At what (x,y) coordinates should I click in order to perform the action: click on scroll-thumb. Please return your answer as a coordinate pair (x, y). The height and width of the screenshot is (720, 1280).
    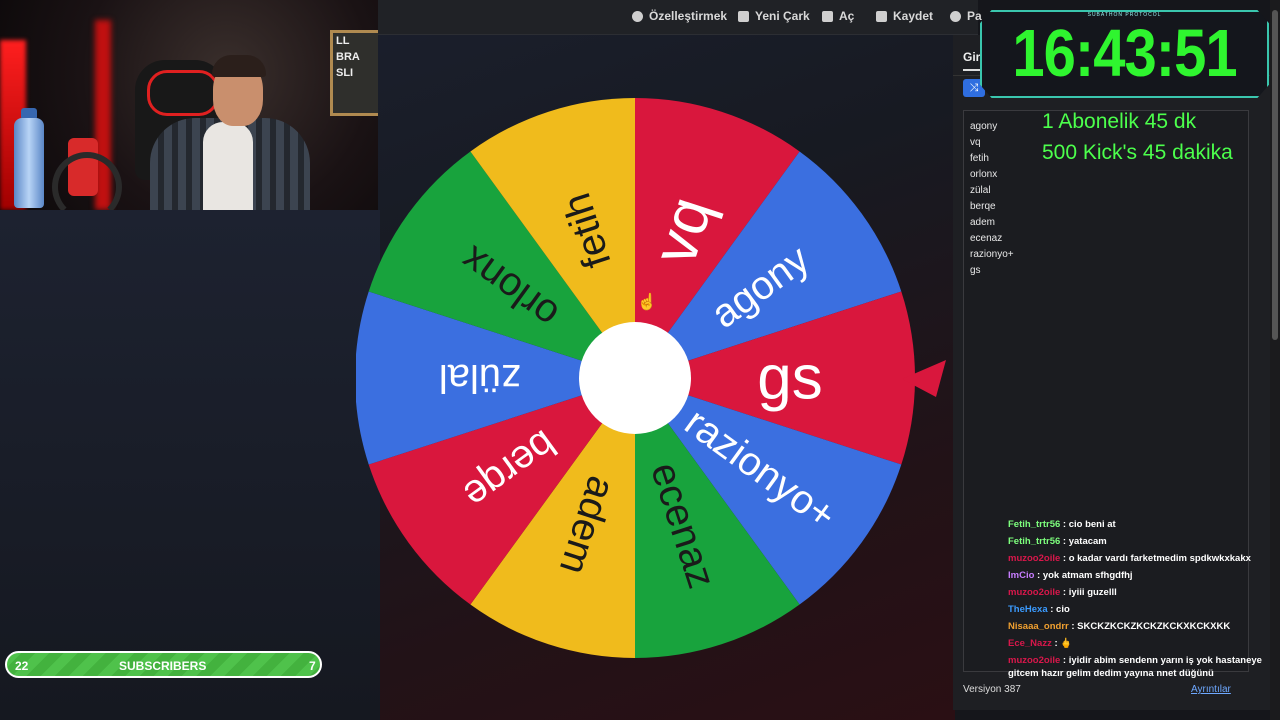
    Looking at the image, I should click on (1275, 175).